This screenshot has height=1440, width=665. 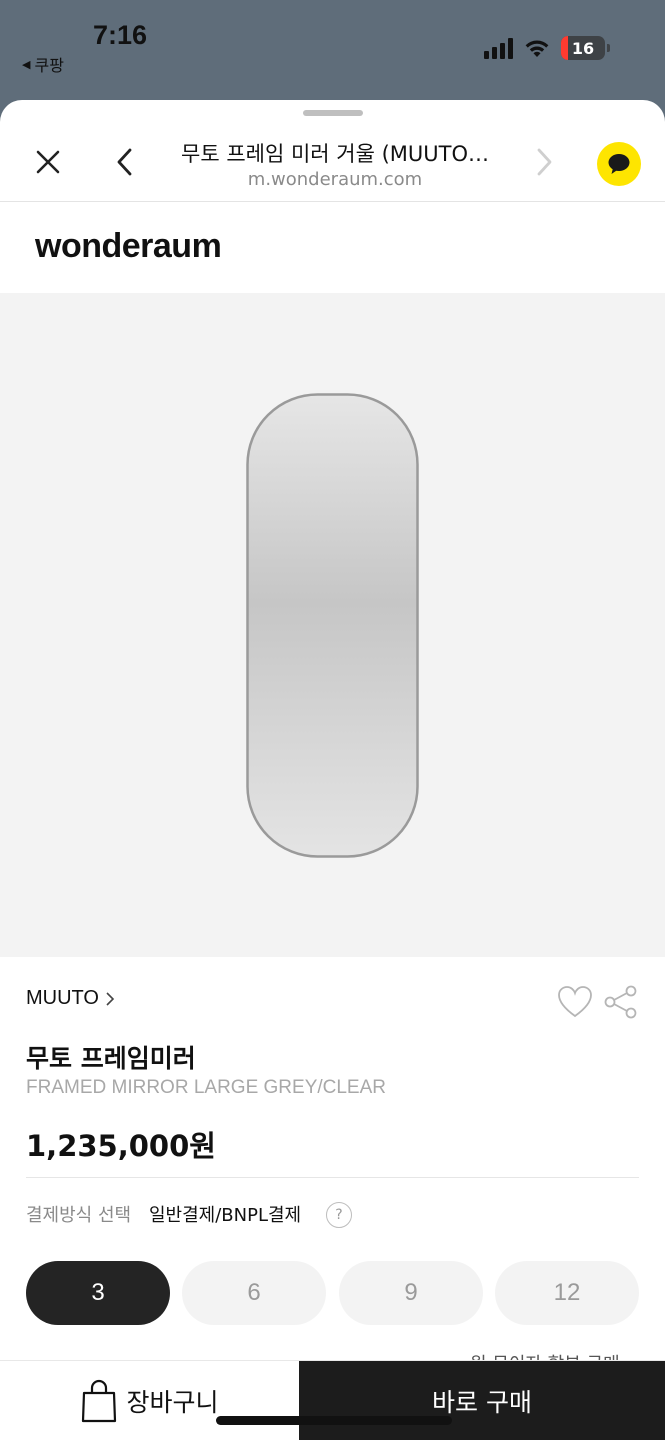 What do you see at coordinates (334, 1420) in the screenshot?
I see `home-indicator` at bounding box center [334, 1420].